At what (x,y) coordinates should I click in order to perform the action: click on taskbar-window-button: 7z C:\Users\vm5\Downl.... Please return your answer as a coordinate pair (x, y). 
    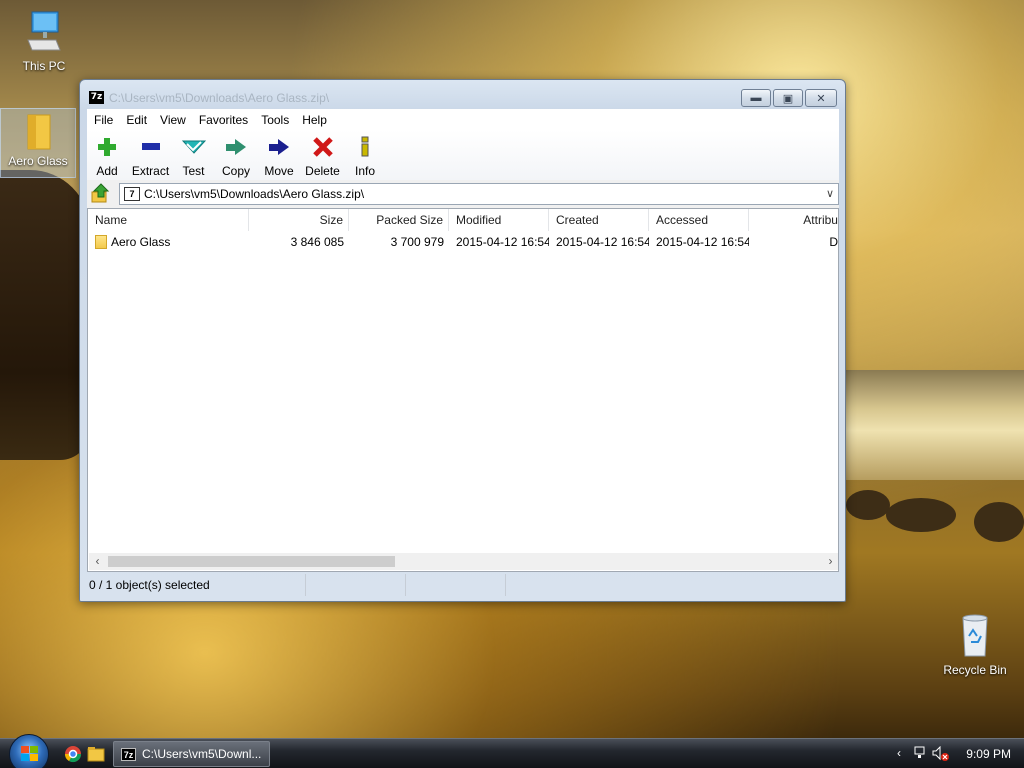
    Looking at the image, I should click on (191, 754).